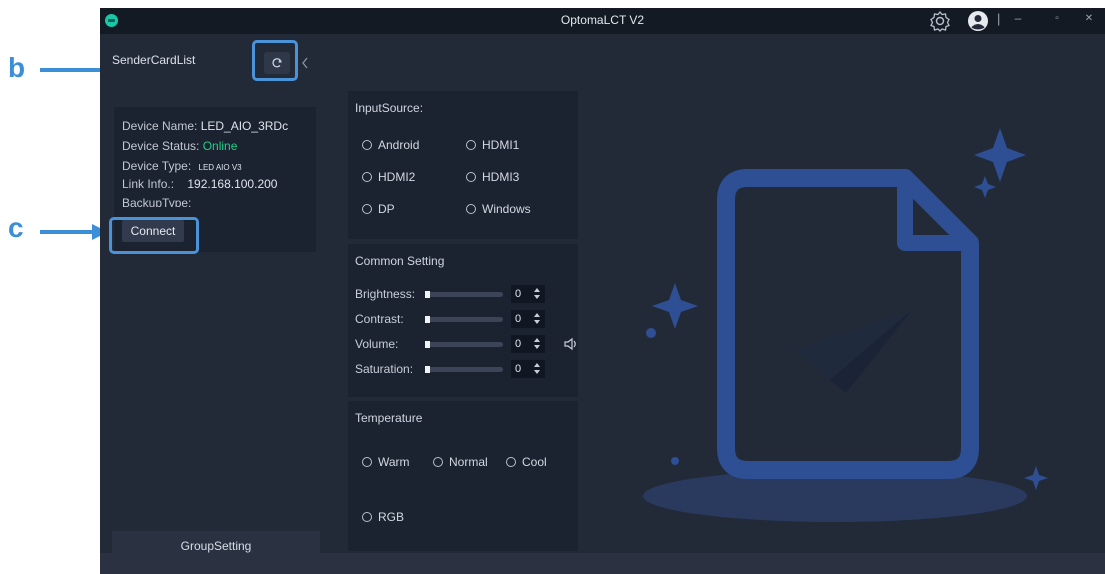 The width and height of the screenshot is (1105, 574). Describe the element at coordinates (518, 344) in the screenshot. I see `volume-value: 0` at that location.